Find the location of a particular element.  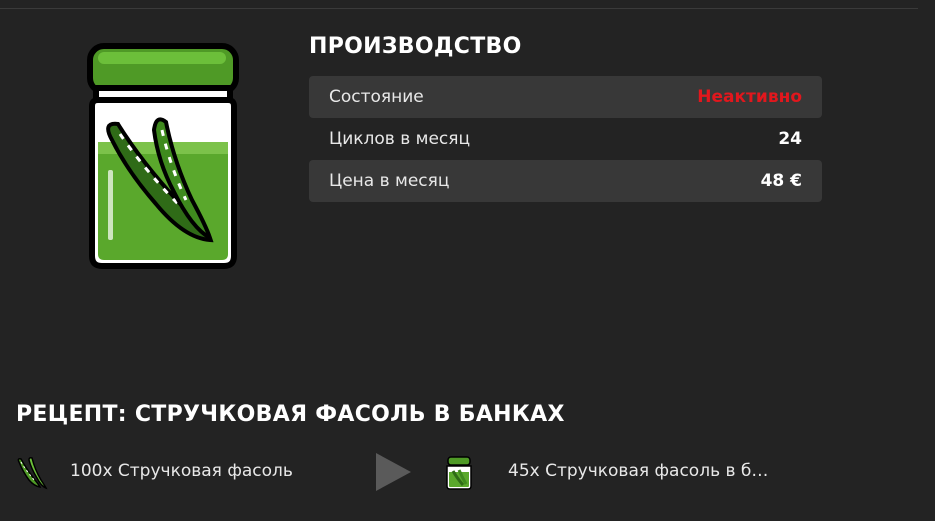

stat-row-cycles: Циклов в месяц 24 is located at coordinates (565, 139).